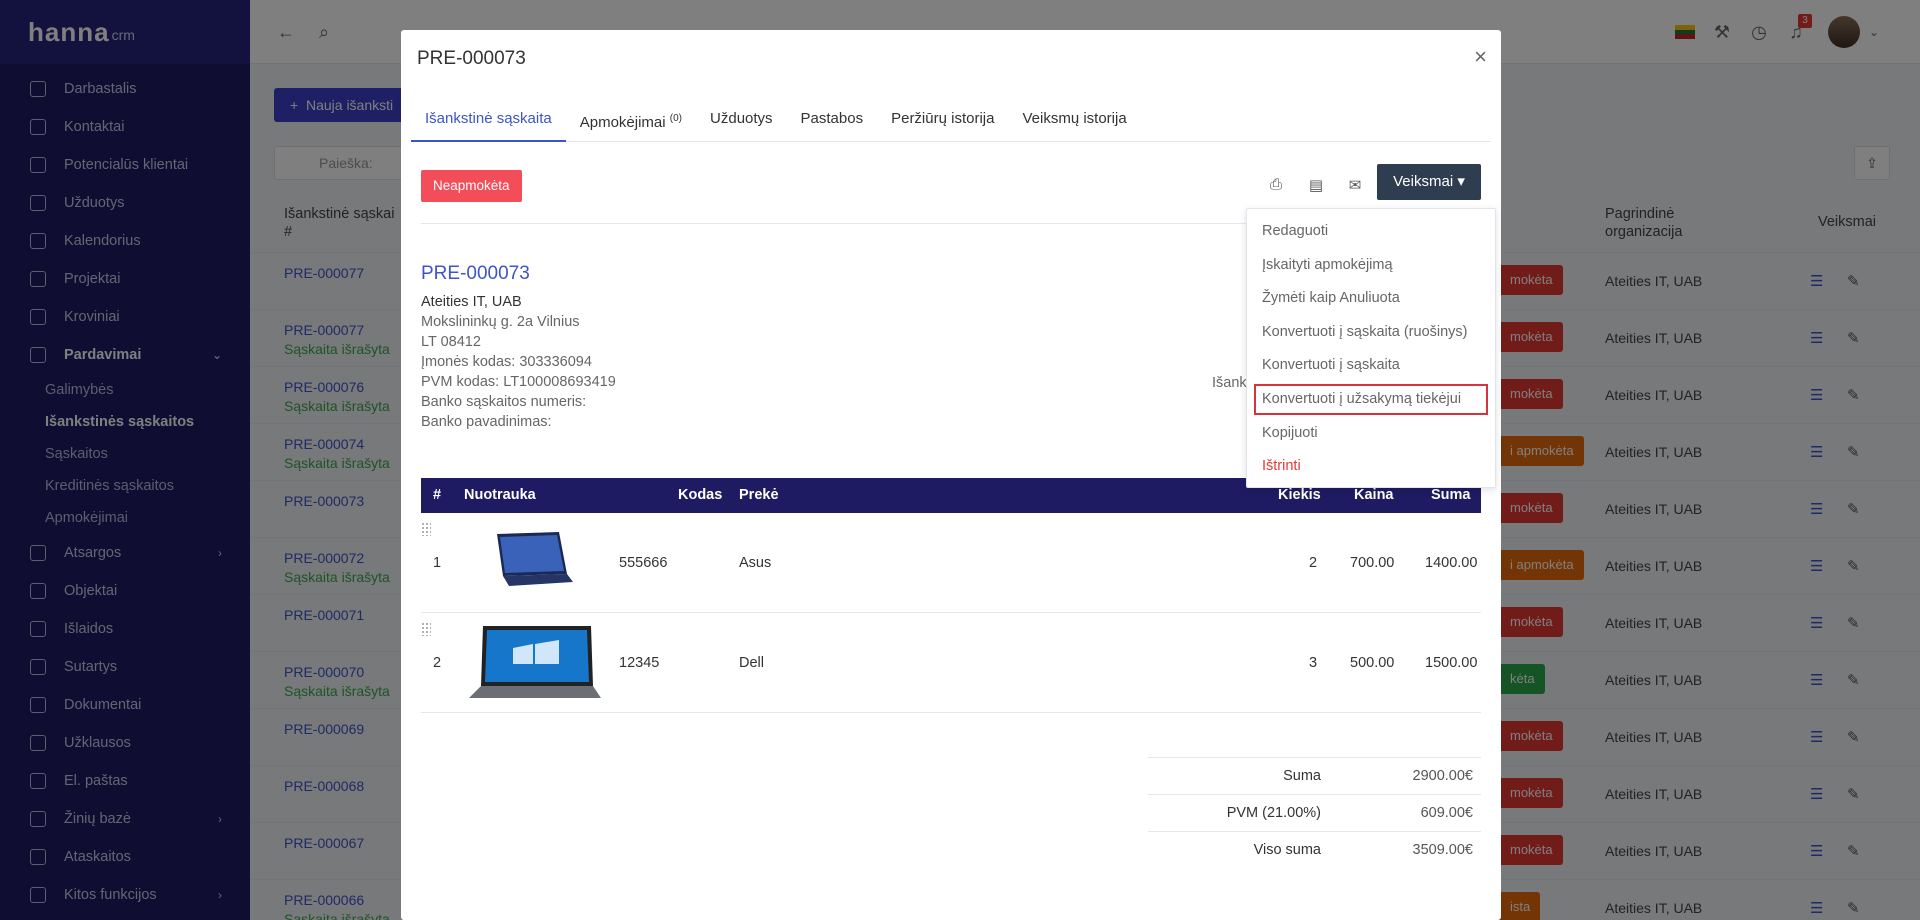 This screenshot has height=920, width=1920. I want to click on menu-item-copy: Kopijuoti, so click(1290, 433).